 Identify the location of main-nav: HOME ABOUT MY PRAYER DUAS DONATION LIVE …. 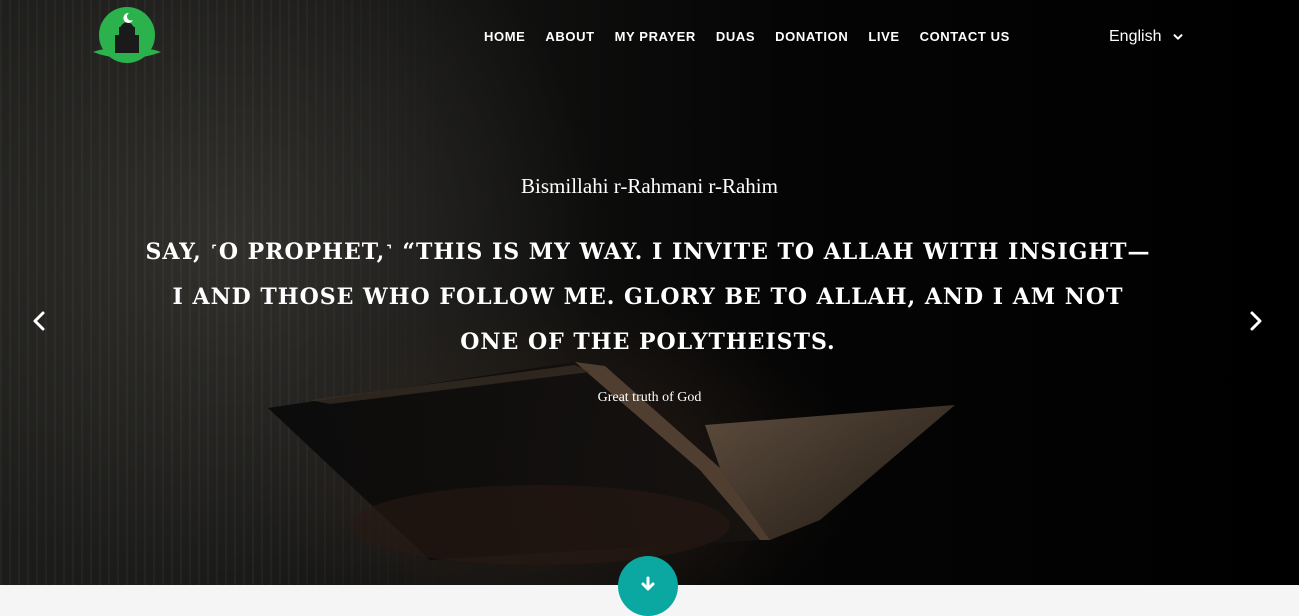
(747, 36).